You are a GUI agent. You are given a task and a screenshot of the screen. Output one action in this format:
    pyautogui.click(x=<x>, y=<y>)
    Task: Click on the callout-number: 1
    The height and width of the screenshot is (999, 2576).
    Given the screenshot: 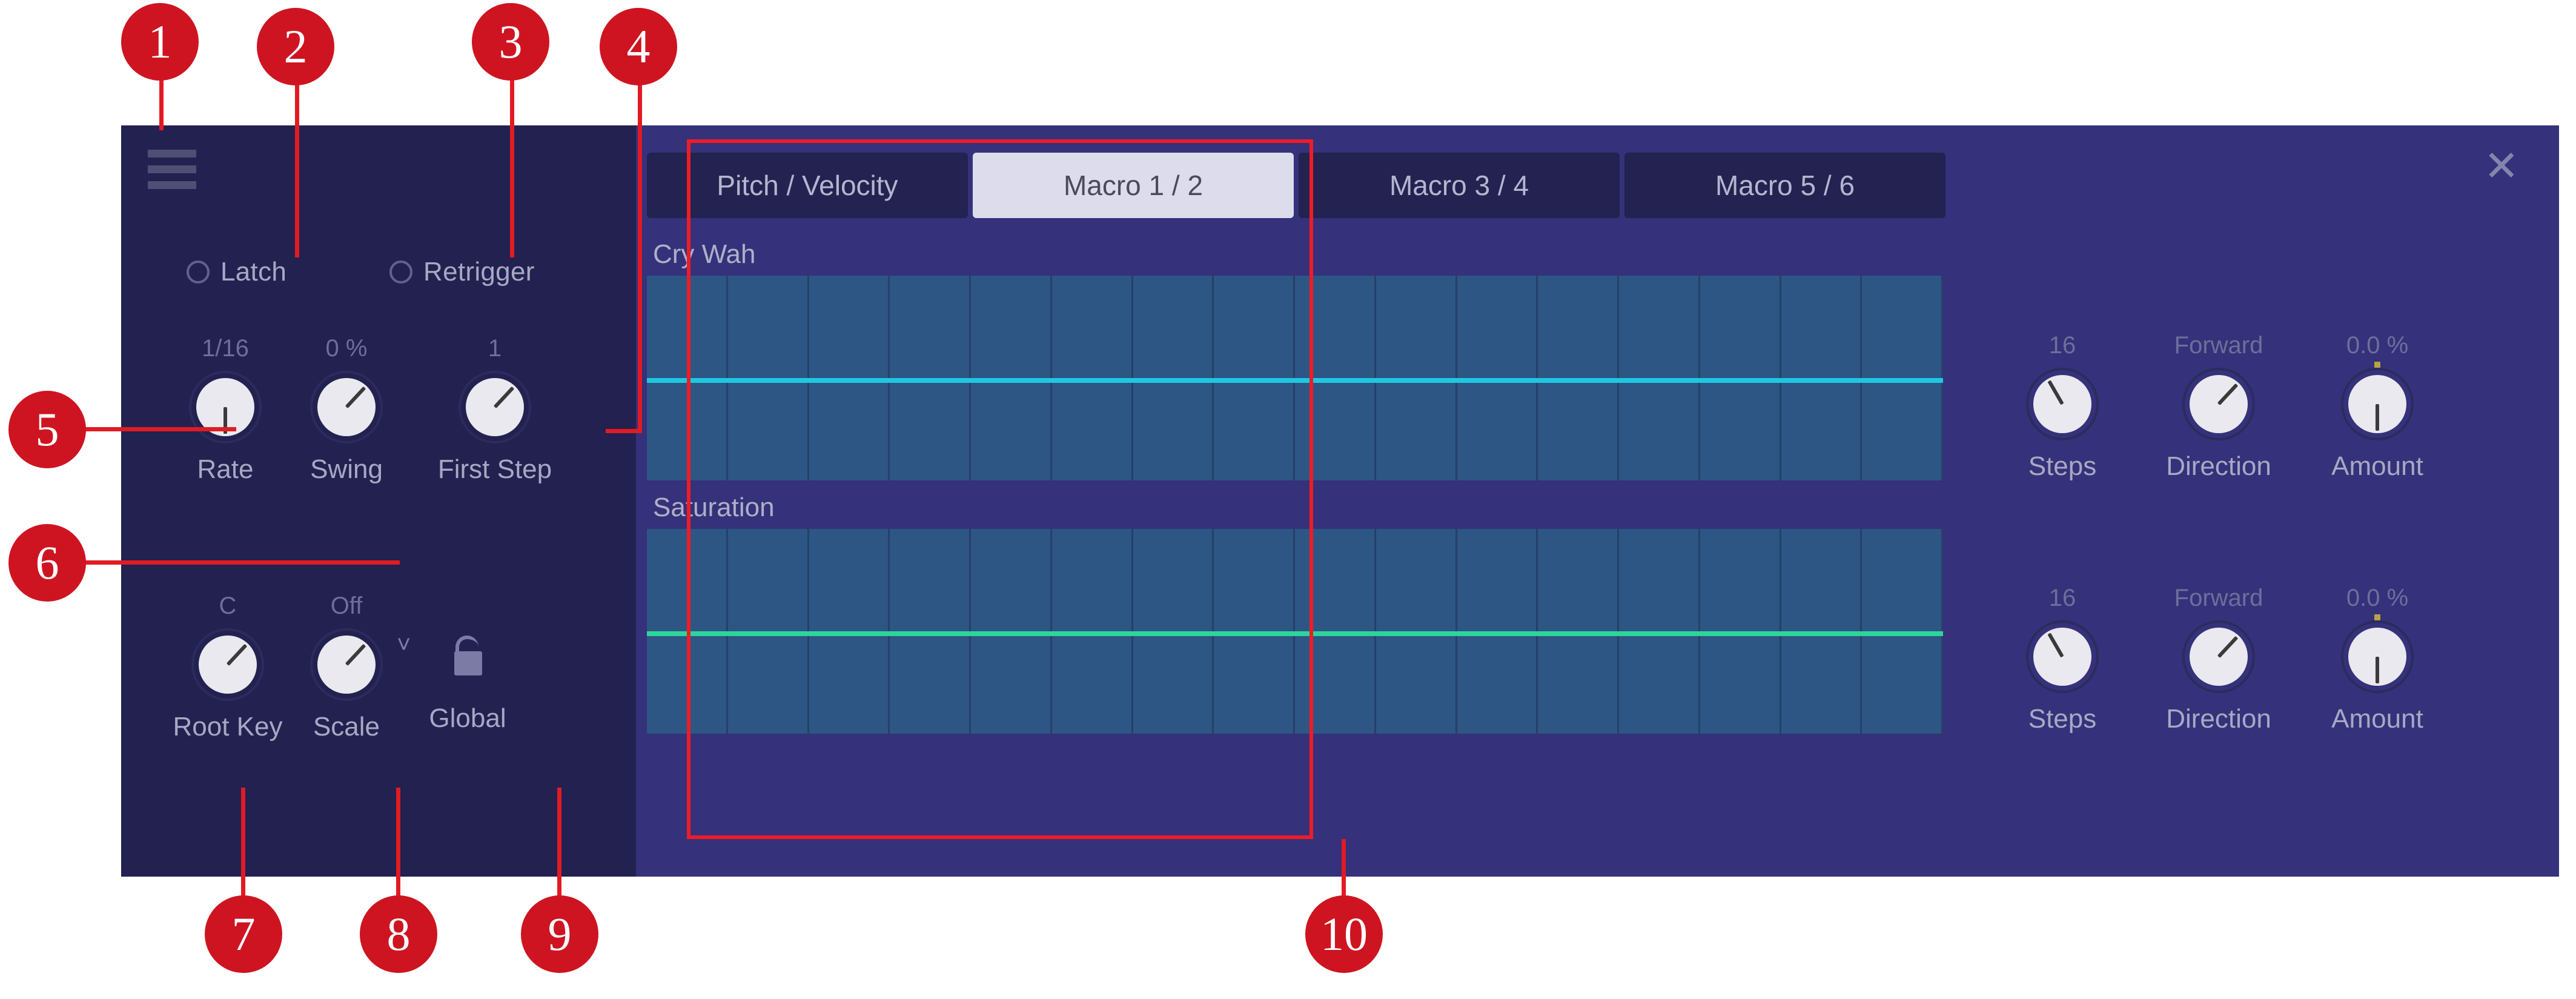 What is the action you would take?
    pyautogui.click(x=160, y=41)
    